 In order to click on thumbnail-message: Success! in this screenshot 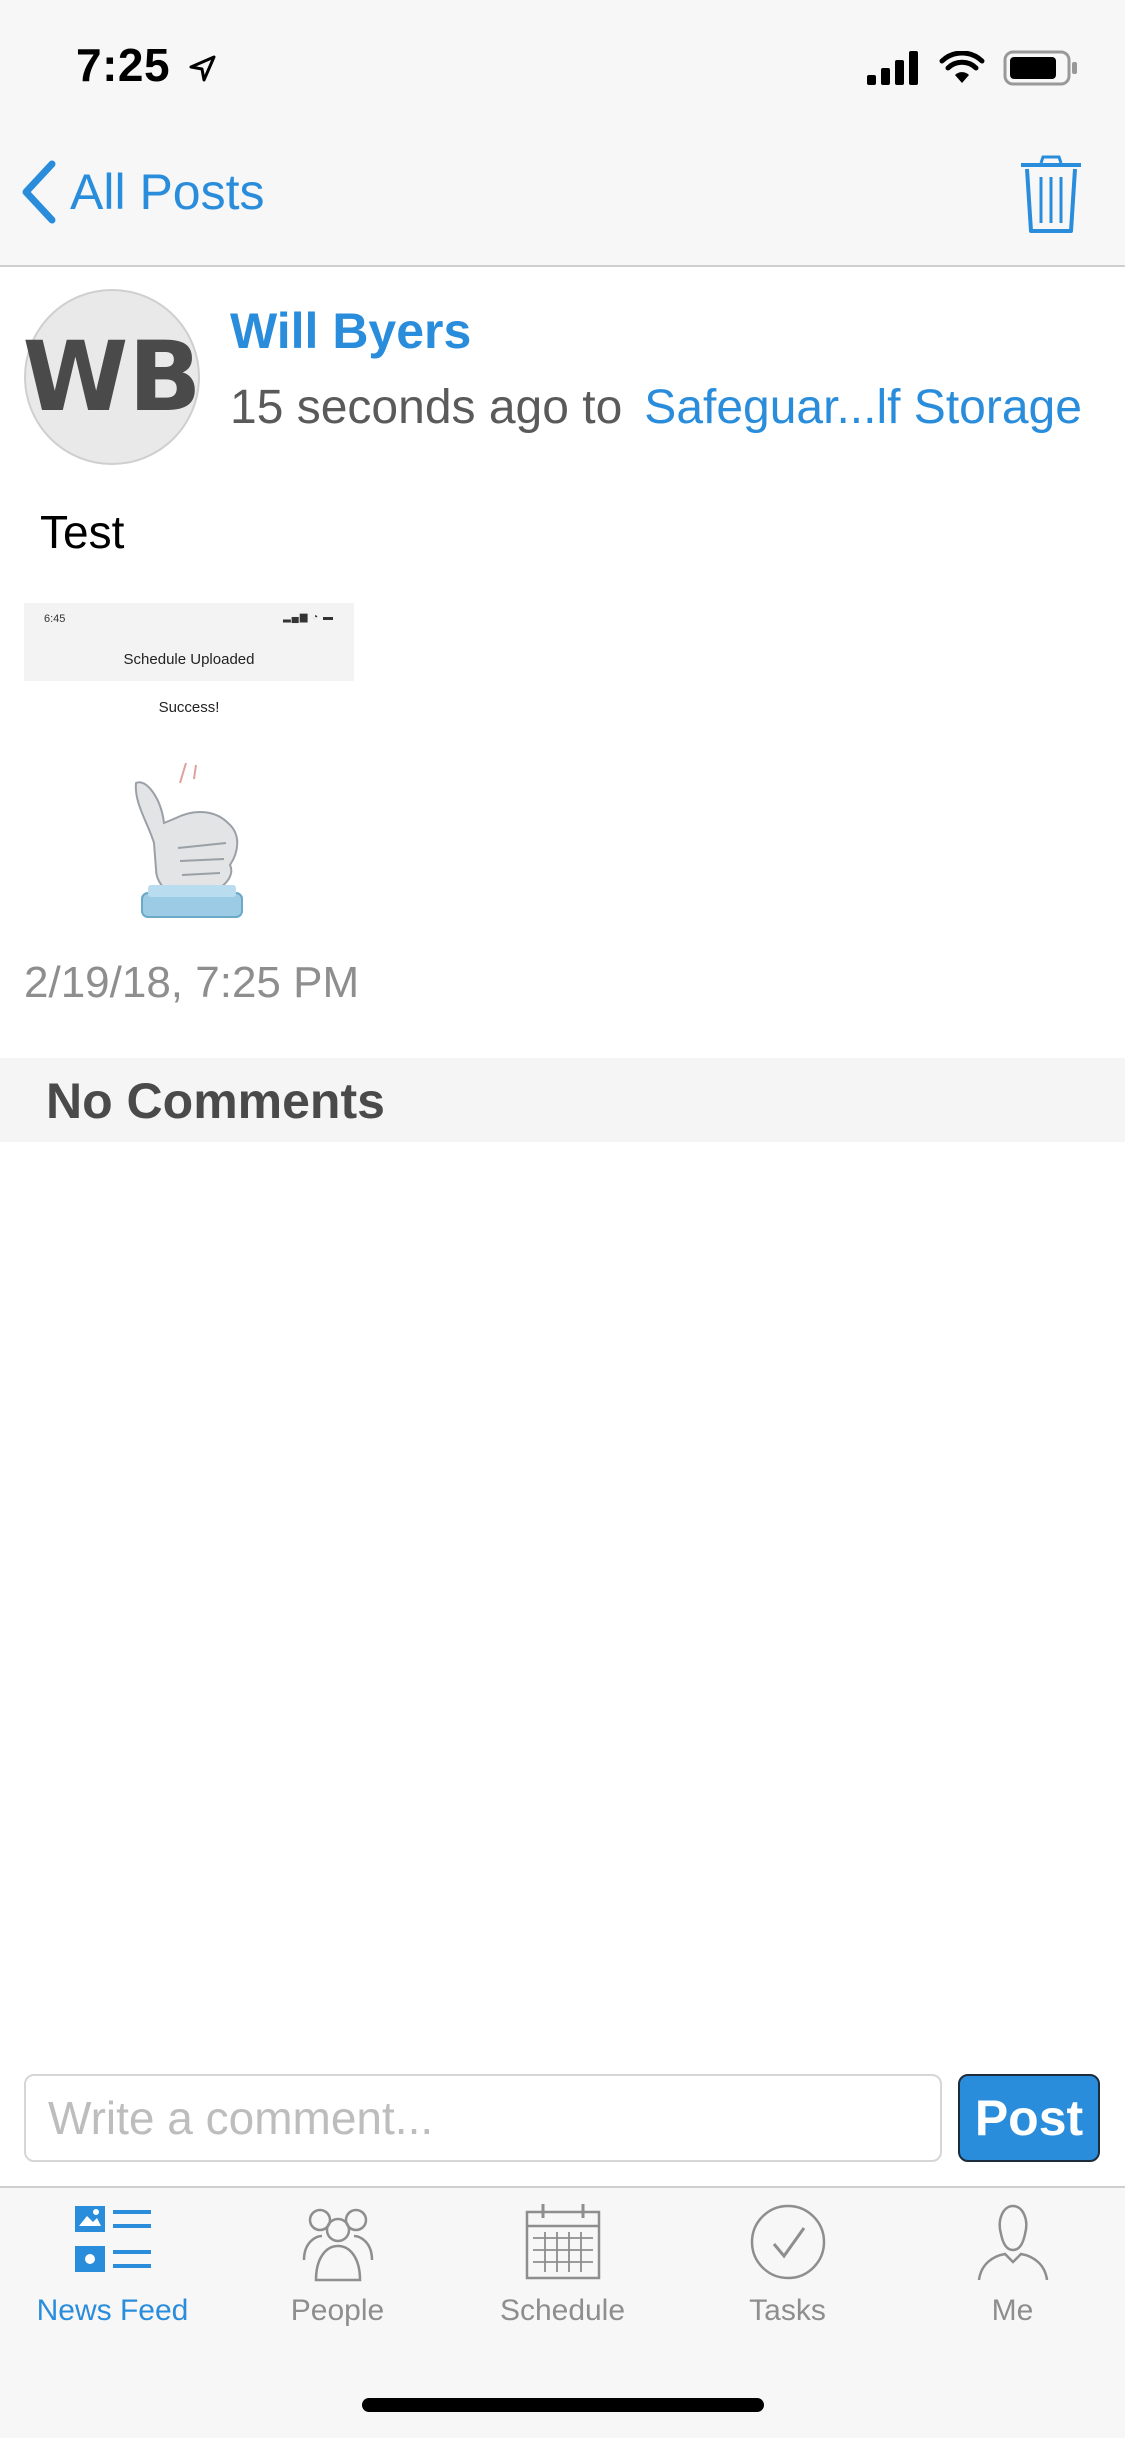, I will do `click(189, 707)`.